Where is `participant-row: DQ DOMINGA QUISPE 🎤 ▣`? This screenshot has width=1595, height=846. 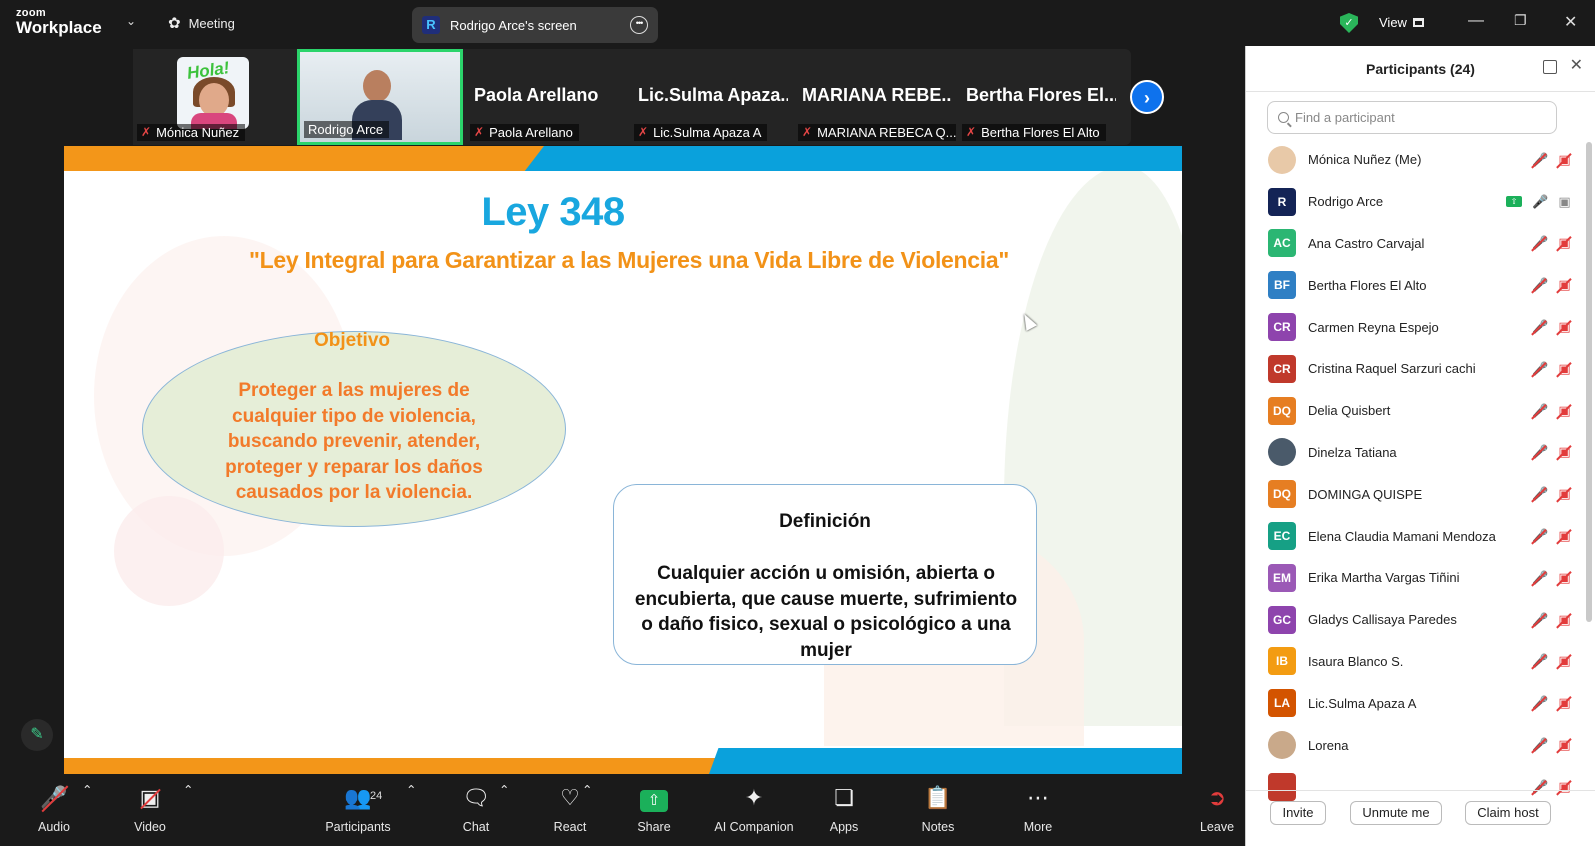
participant-row: DQ DOMINGA QUISPE 🎤 ▣ is located at coordinates (1409, 494).